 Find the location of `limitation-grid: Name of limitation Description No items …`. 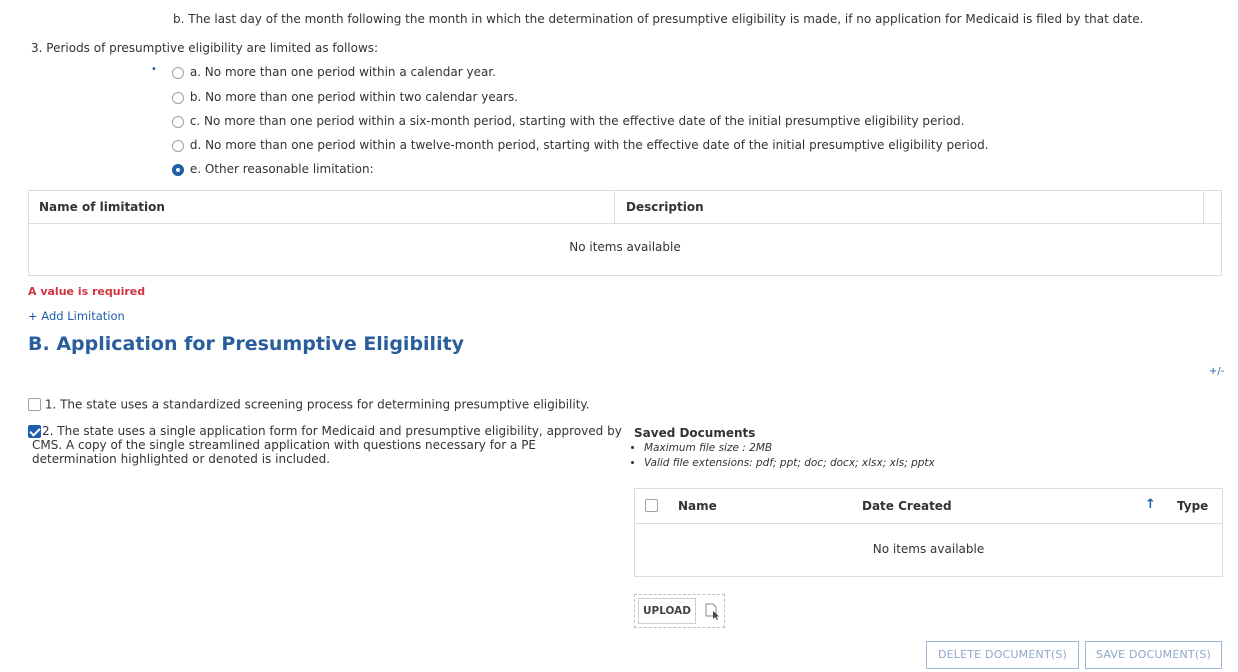

limitation-grid: Name of limitation Description No items … is located at coordinates (625, 233).